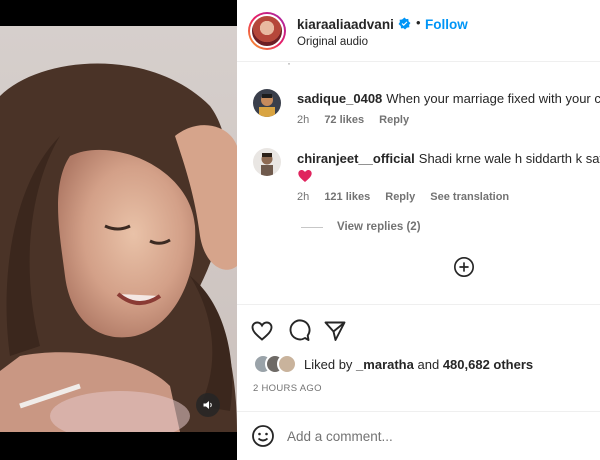  I want to click on post-timestamp: 2 HOURS AGO, so click(287, 388).